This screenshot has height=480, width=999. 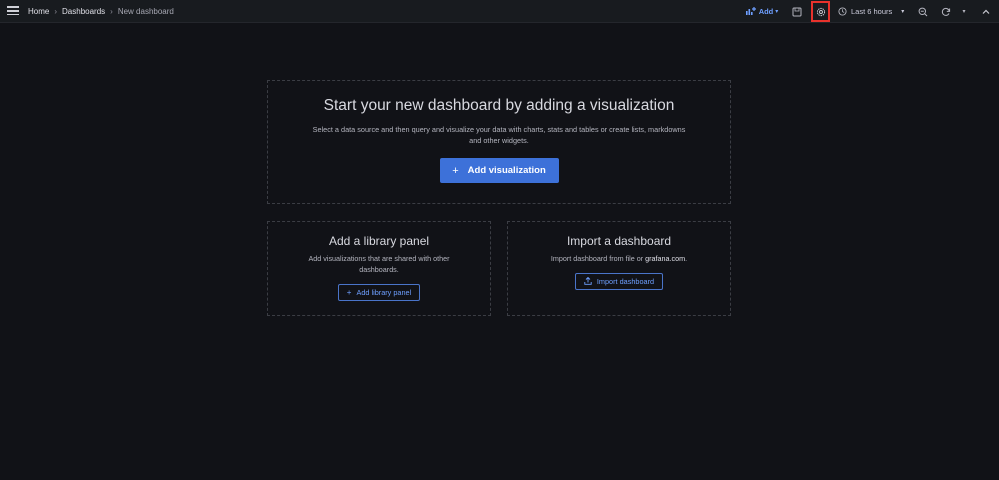 I want to click on chevron-up-icon, so click(x=986, y=11).